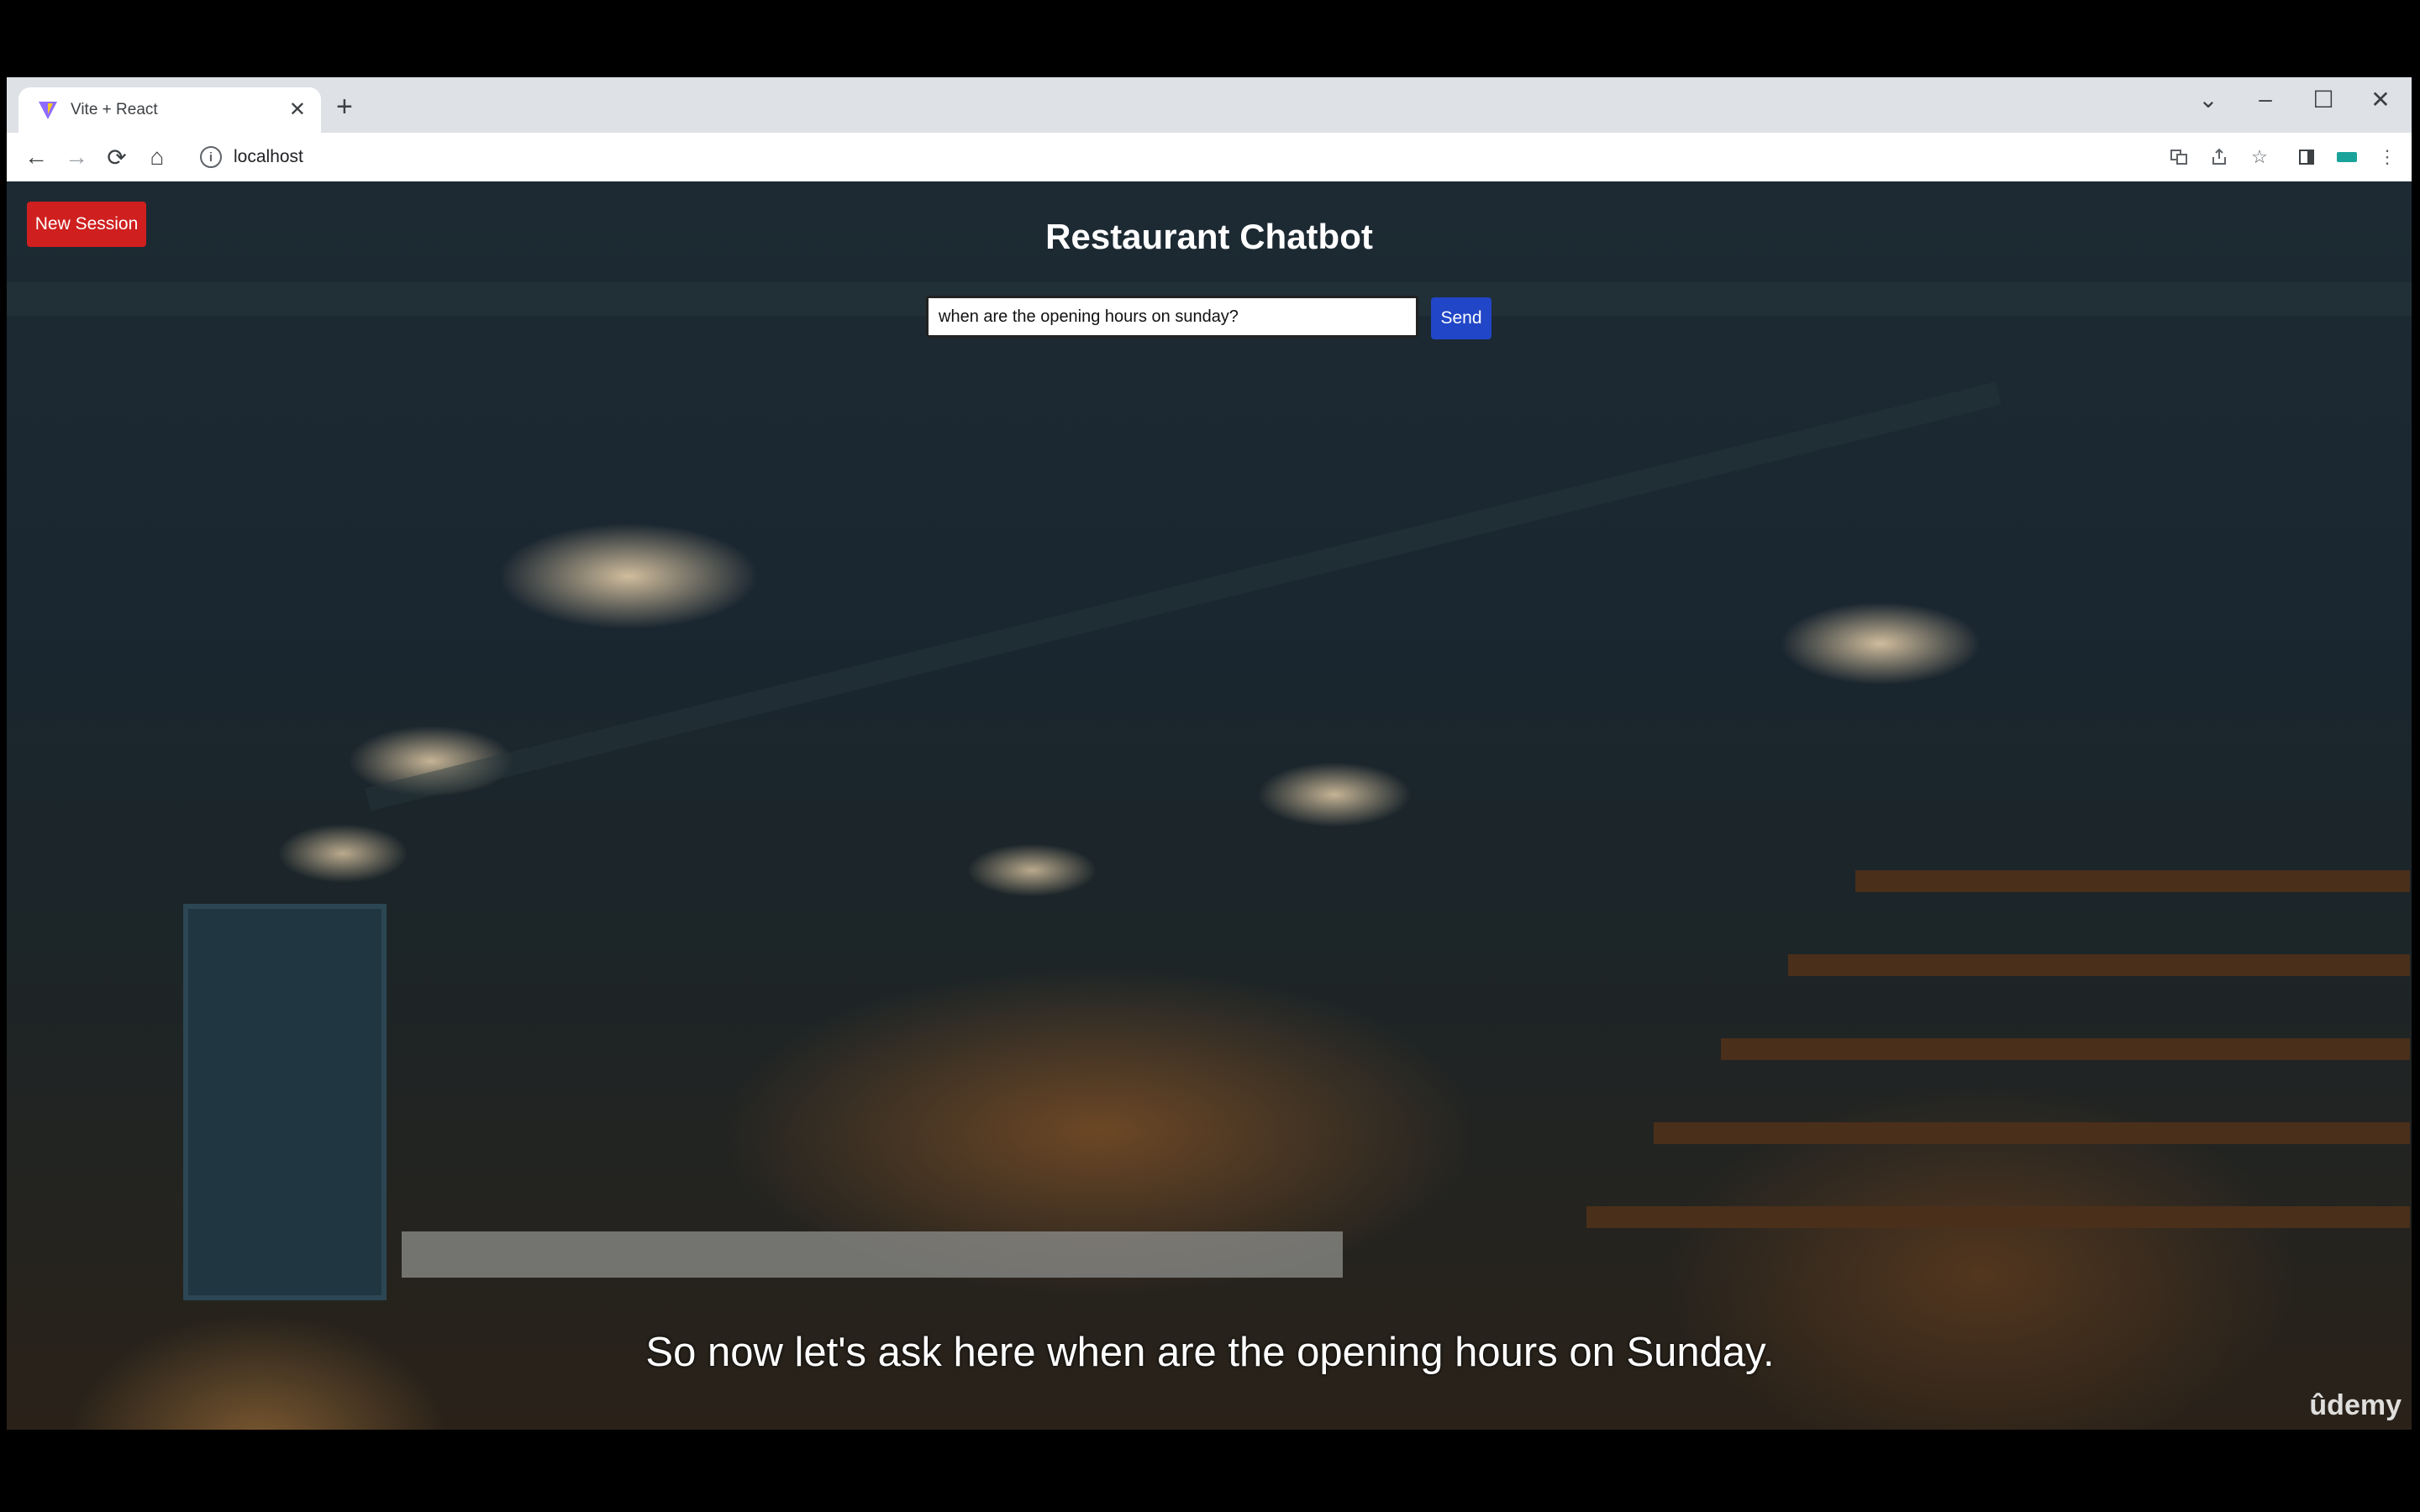  Describe the element at coordinates (1158, 157) in the screenshot. I see `address-bar: i localhost` at that location.